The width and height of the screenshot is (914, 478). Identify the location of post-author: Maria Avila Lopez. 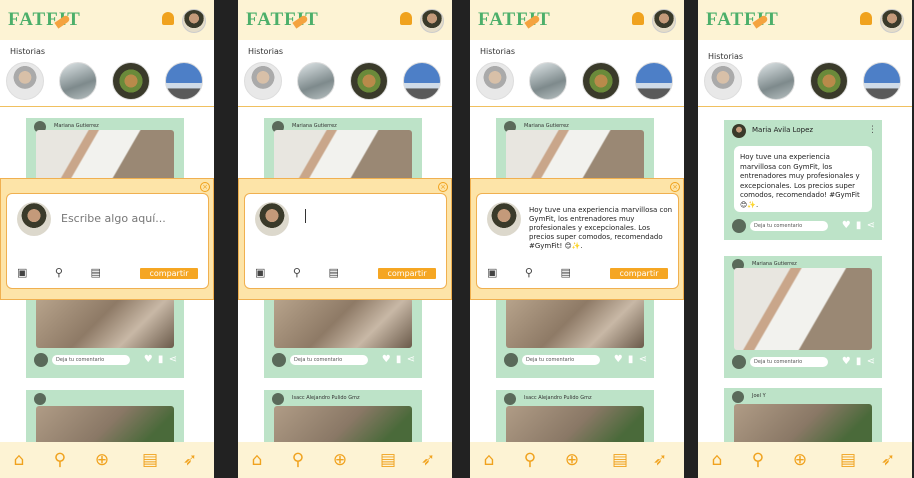
(782, 130).